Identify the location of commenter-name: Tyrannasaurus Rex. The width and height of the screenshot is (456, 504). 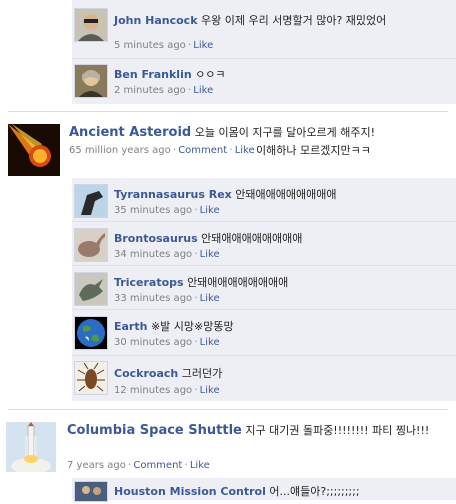
(173, 194).